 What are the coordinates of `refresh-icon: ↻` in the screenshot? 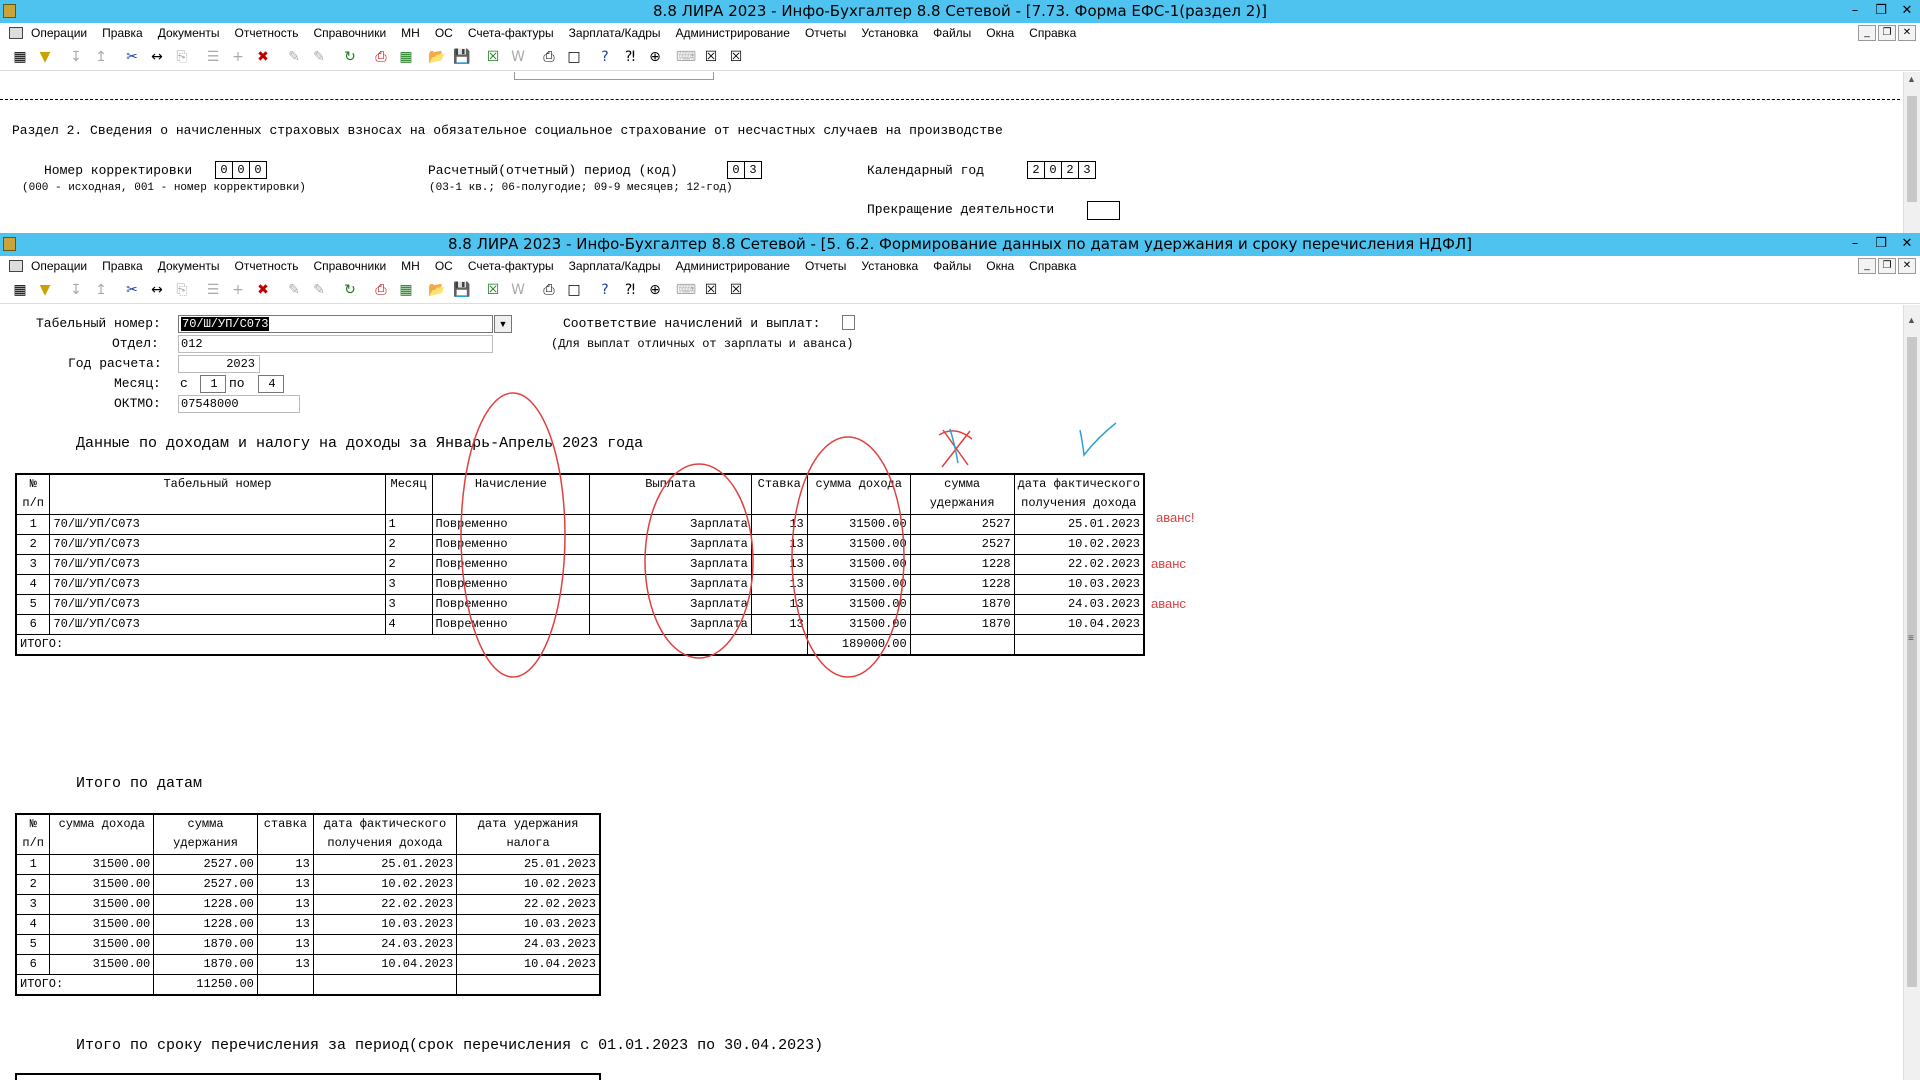 It's located at (350, 57).